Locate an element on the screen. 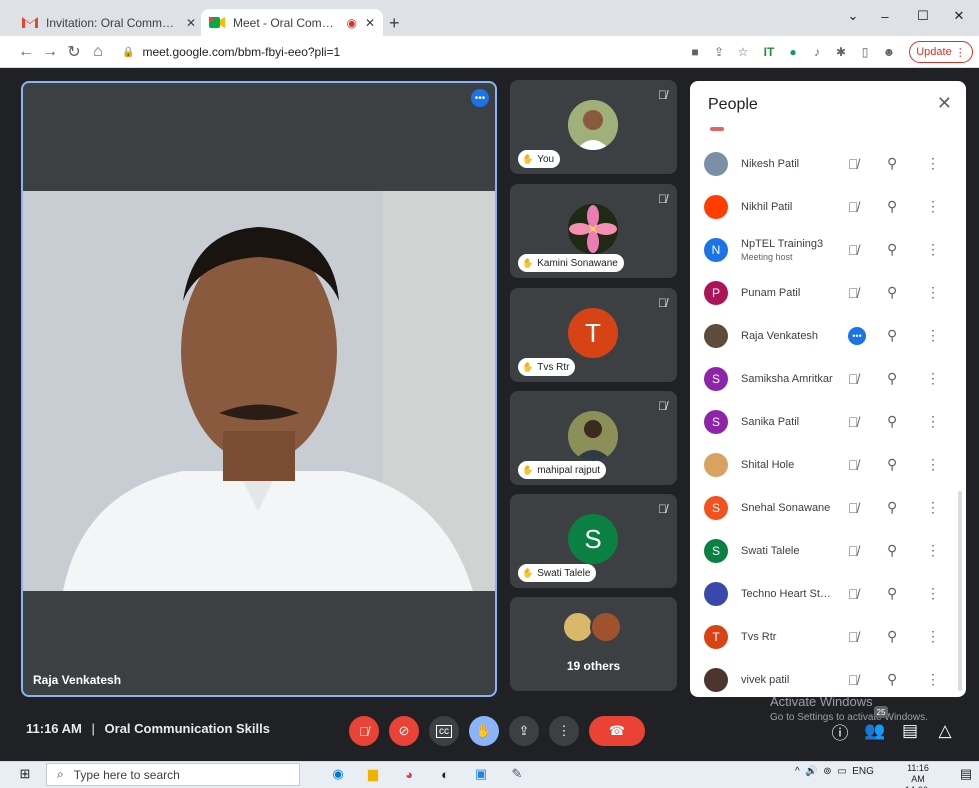 This screenshot has height=788, width=979. speaking-indicator-icon: ••• is located at coordinates (857, 335).